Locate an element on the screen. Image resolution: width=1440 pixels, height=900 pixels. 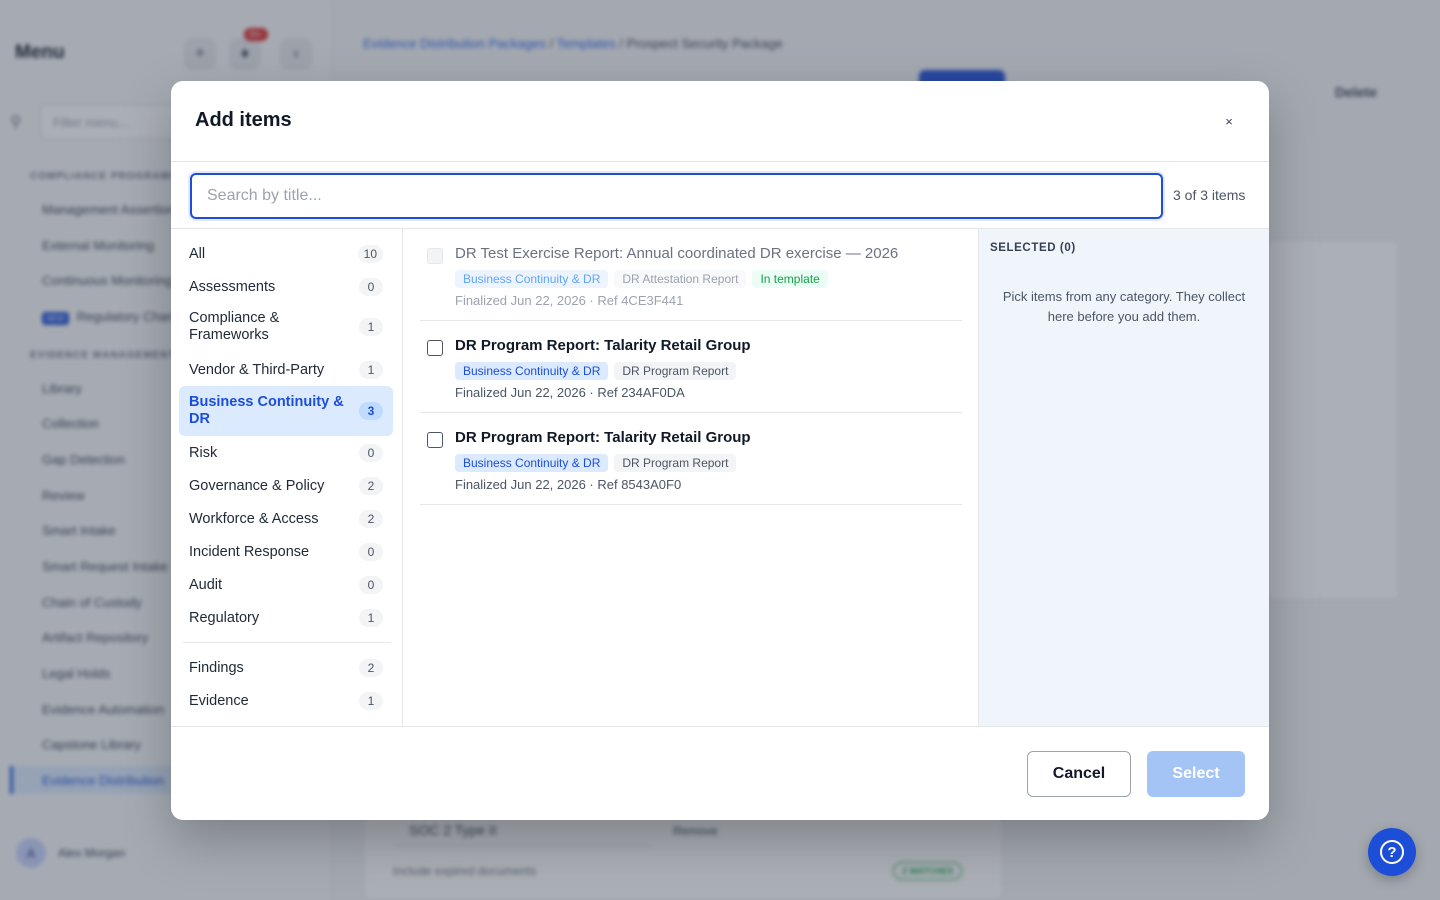
category-vendor: Vendor & Third-Party 1 is located at coordinates (286, 370).